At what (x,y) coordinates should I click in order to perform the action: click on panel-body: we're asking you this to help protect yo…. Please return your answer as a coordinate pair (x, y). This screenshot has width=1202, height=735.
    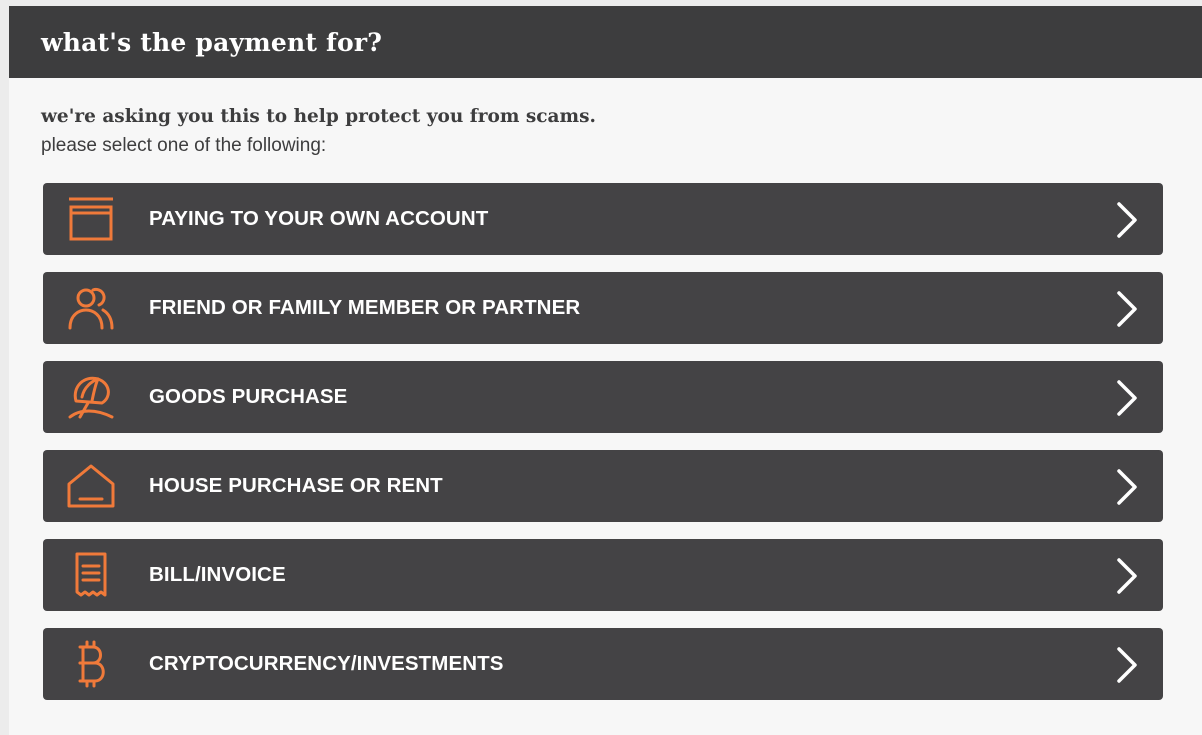
    Looking at the image, I should click on (605, 117).